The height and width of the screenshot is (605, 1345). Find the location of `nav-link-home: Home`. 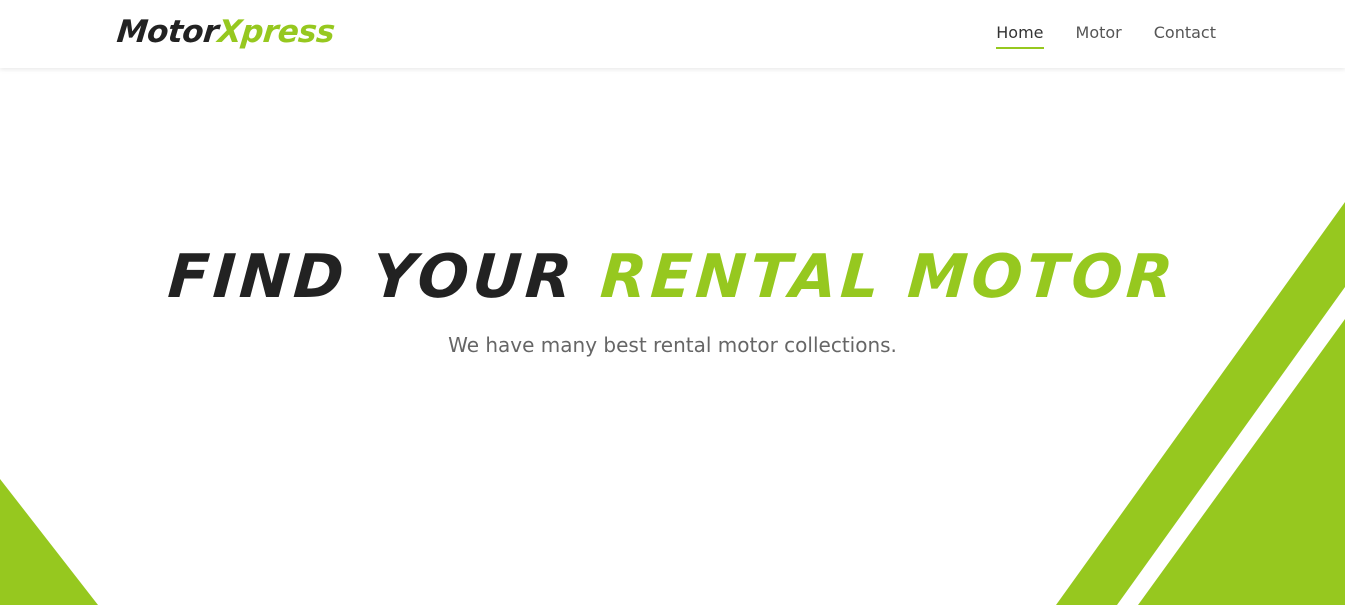

nav-link-home: Home is located at coordinates (1020, 35).